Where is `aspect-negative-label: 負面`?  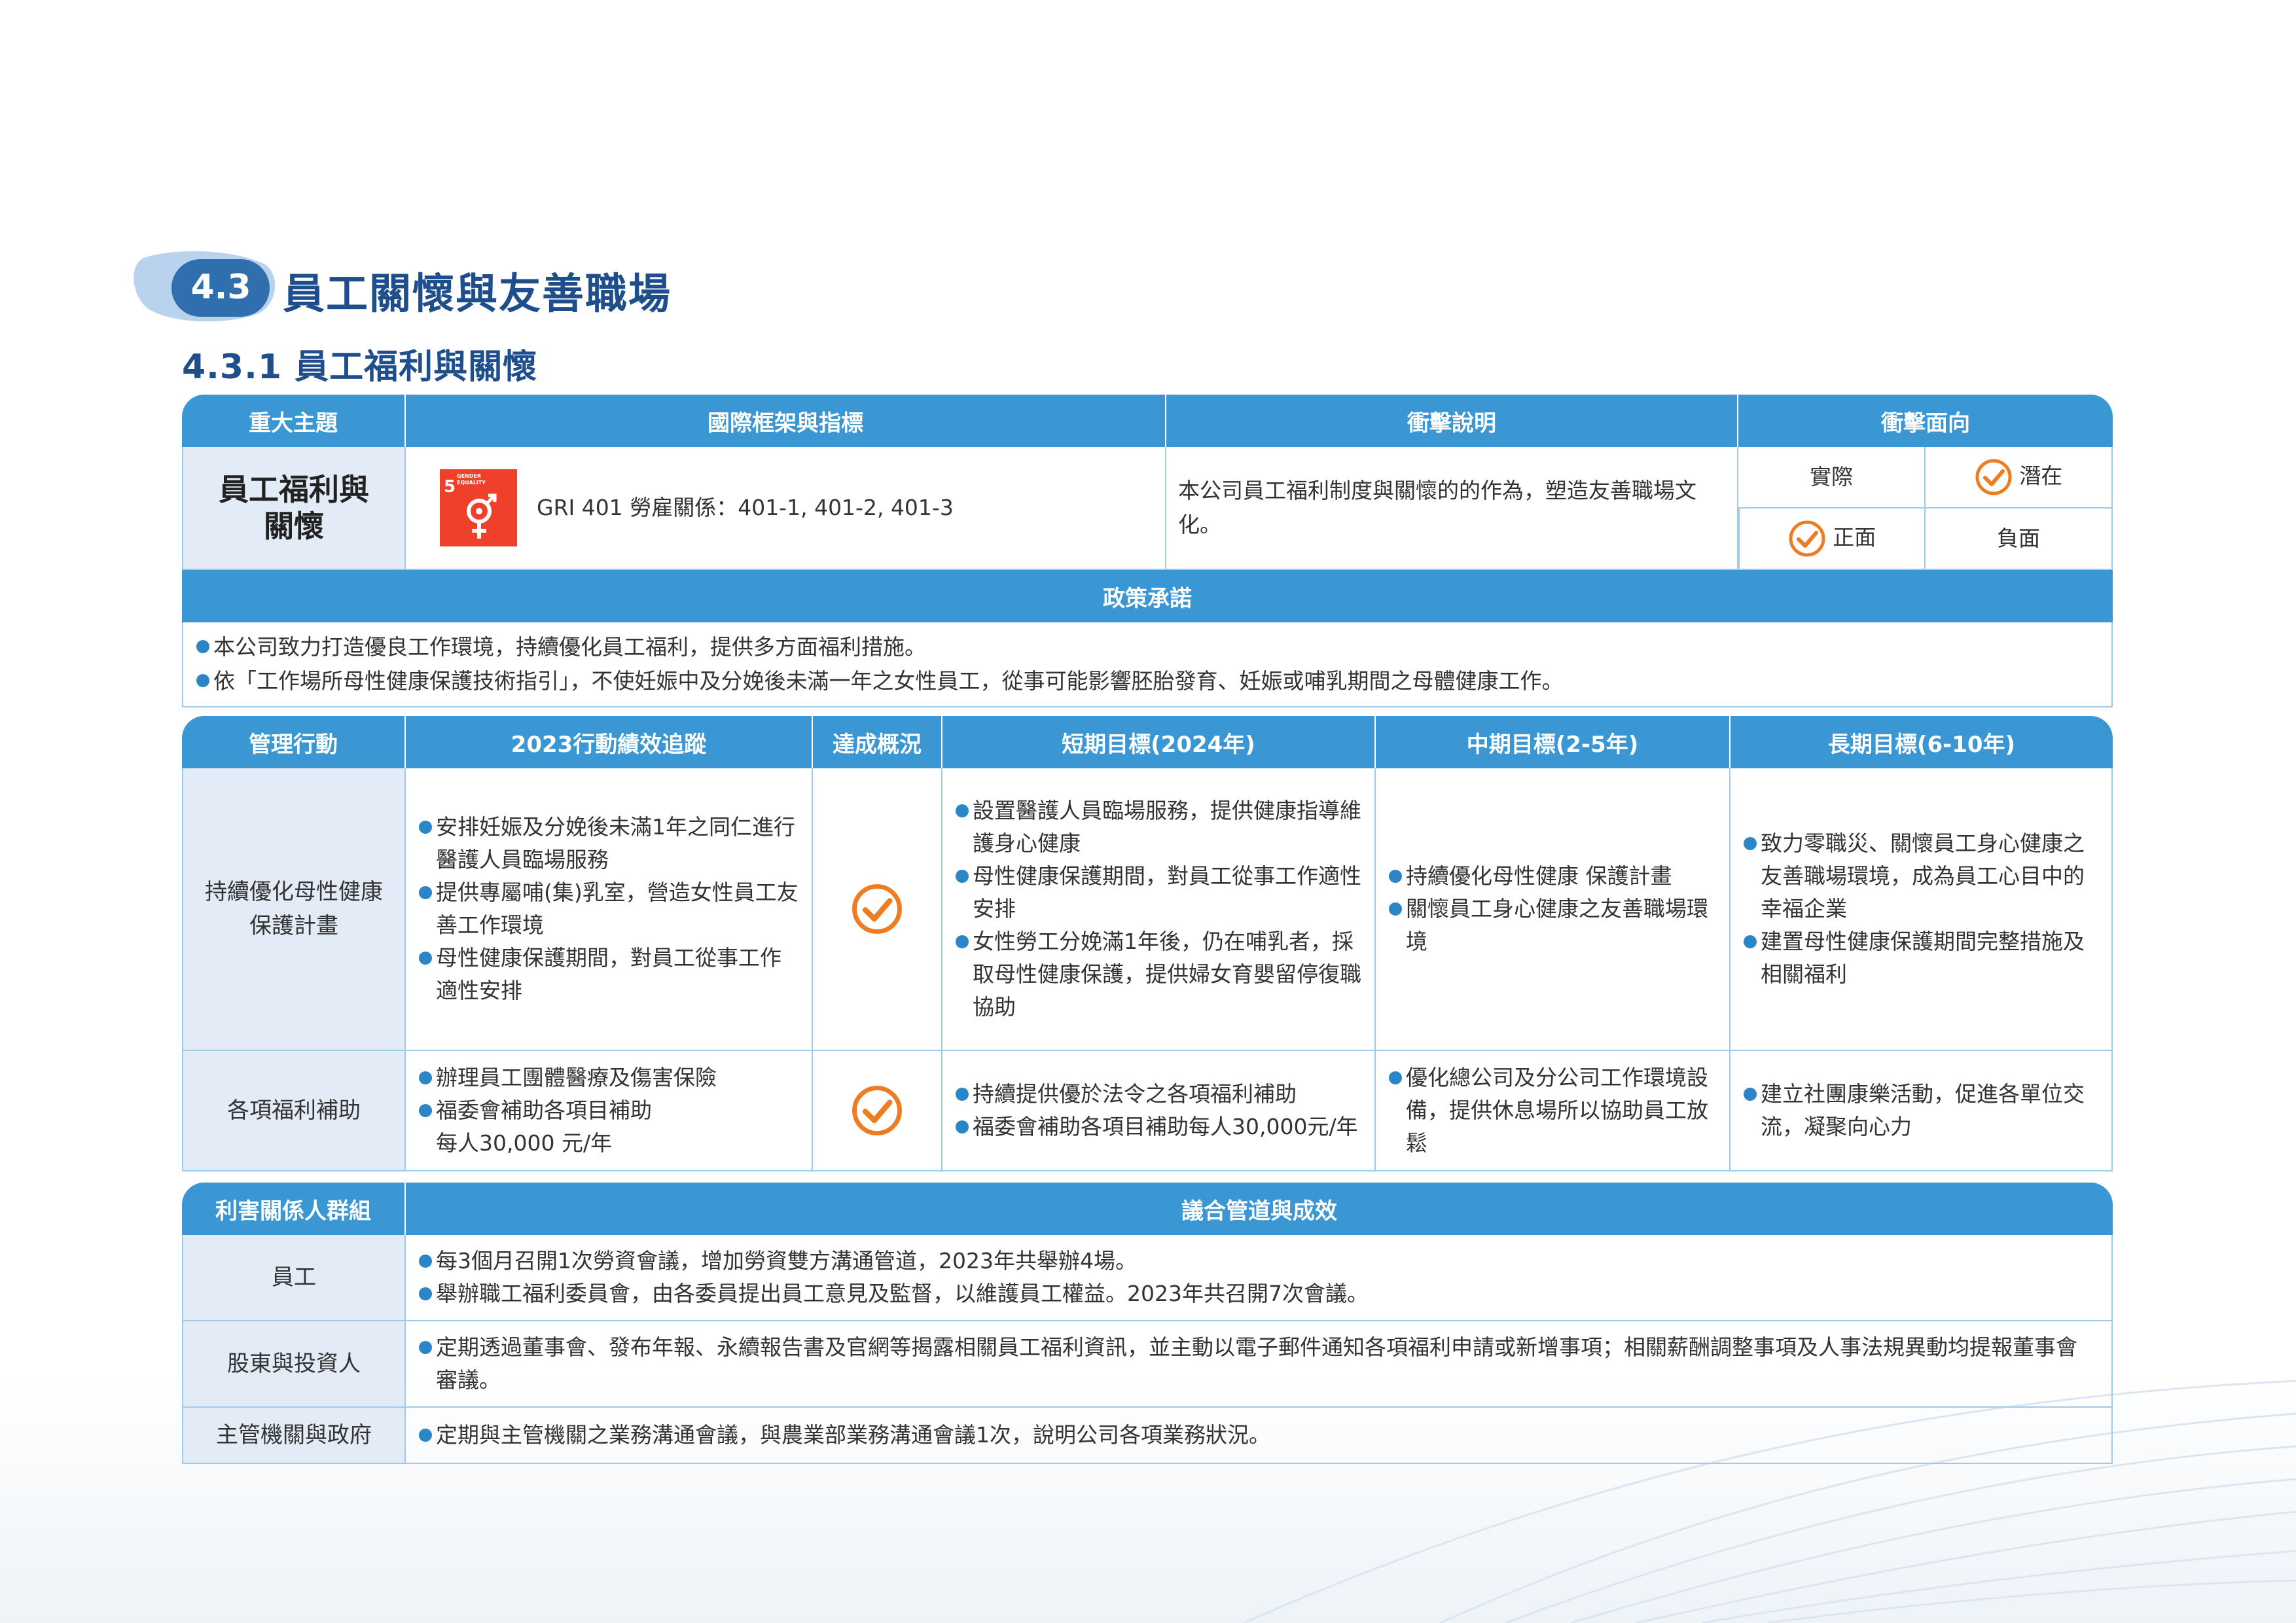 aspect-negative-label: 負面 is located at coordinates (2018, 538).